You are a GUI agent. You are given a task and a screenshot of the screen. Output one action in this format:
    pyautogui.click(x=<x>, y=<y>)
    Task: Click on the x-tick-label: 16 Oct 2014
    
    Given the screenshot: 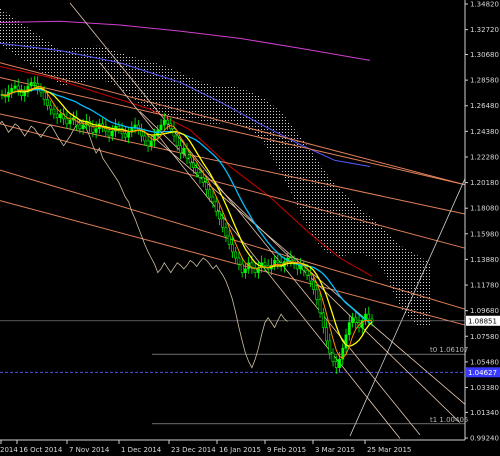 What is the action you would take?
    pyautogui.click(x=41, y=450)
    